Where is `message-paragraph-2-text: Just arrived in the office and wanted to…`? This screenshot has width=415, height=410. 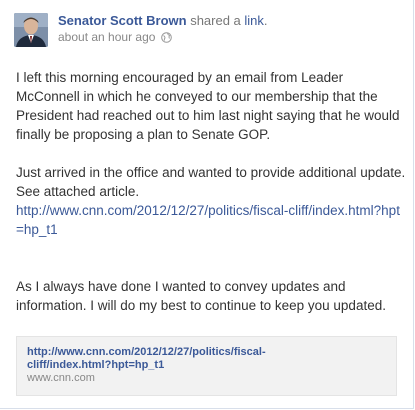
message-paragraph-2-text: Just arrived in the office and wanted to… is located at coordinates (211, 182).